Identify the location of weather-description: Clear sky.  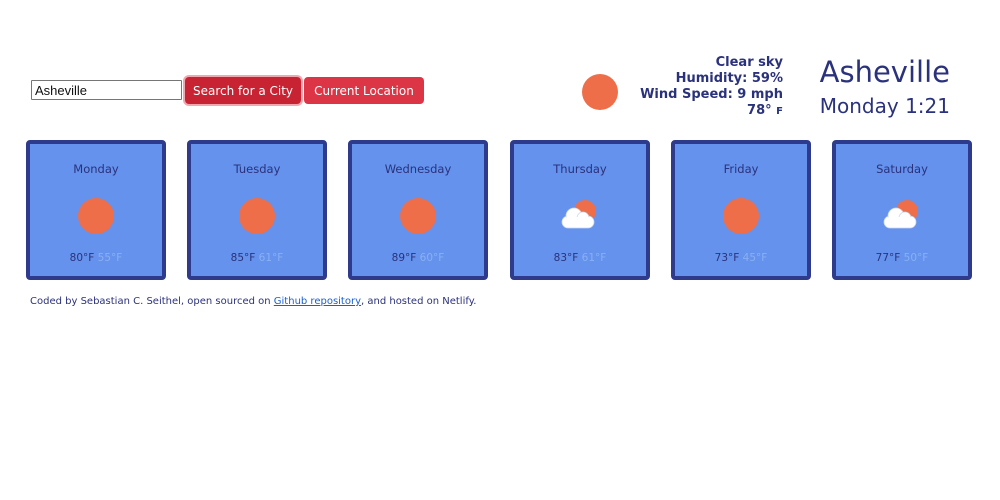
(749, 62).